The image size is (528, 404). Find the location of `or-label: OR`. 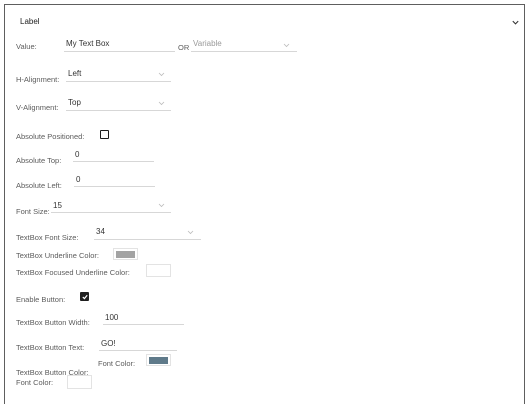

or-label: OR is located at coordinates (184, 47).